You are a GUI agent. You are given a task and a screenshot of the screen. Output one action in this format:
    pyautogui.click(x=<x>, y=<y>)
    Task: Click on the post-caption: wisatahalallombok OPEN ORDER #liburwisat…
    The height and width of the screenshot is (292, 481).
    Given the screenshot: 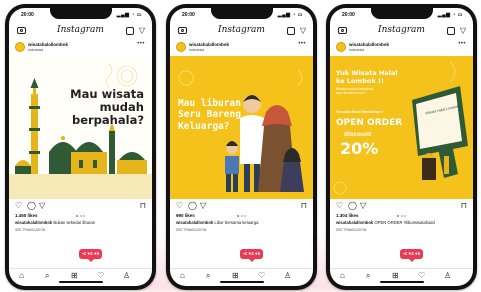 What is the action you would take?
    pyautogui.click(x=402, y=222)
    